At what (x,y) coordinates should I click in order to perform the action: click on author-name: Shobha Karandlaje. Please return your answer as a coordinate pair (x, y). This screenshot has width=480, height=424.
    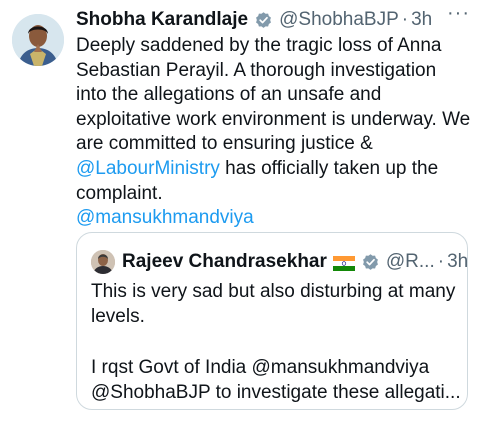
    Looking at the image, I should click on (162, 20).